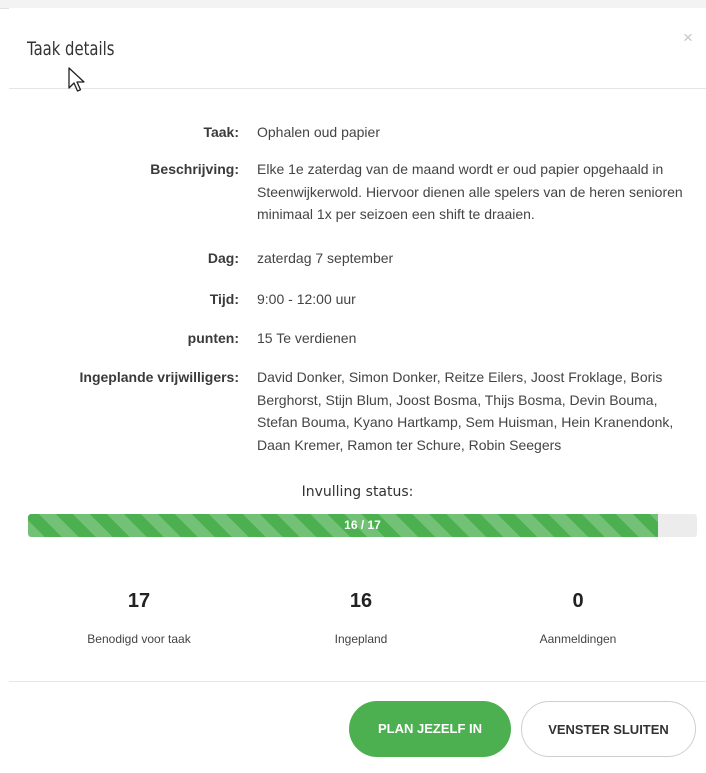 The width and height of the screenshot is (706, 773). Describe the element at coordinates (194, 169) in the screenshot. I see `beschrijving-label: Beschrijving:` at that location.